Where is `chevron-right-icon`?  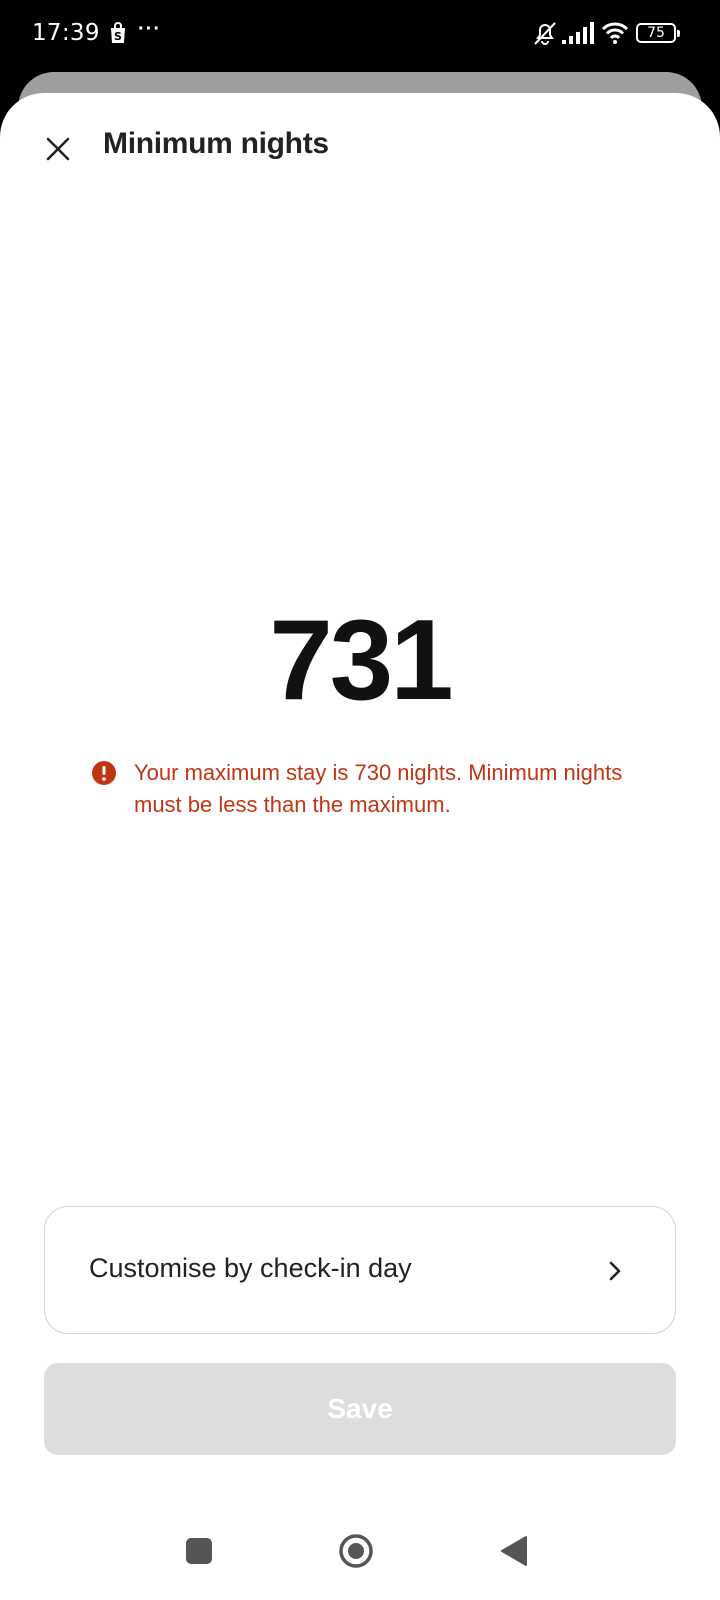
chevron-right-icon is located at coordinates (615, 1271).